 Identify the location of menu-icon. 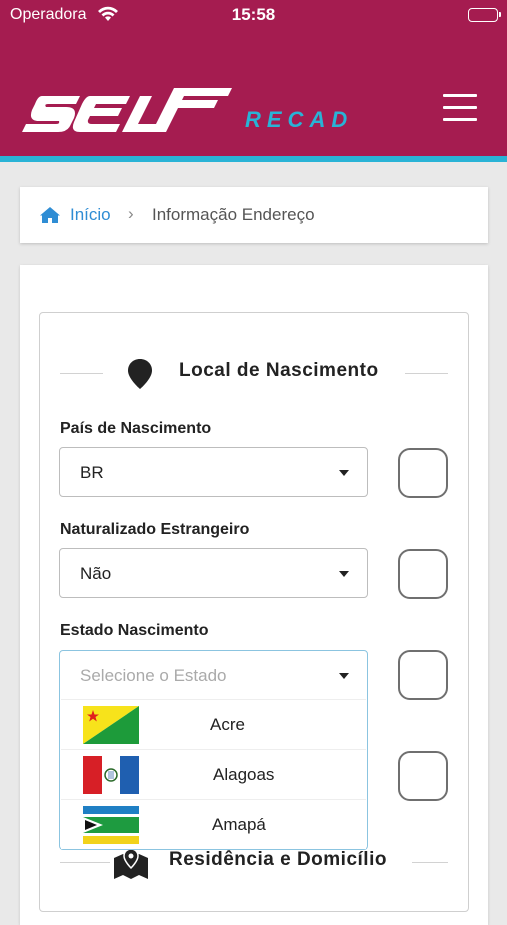
(460, 109).